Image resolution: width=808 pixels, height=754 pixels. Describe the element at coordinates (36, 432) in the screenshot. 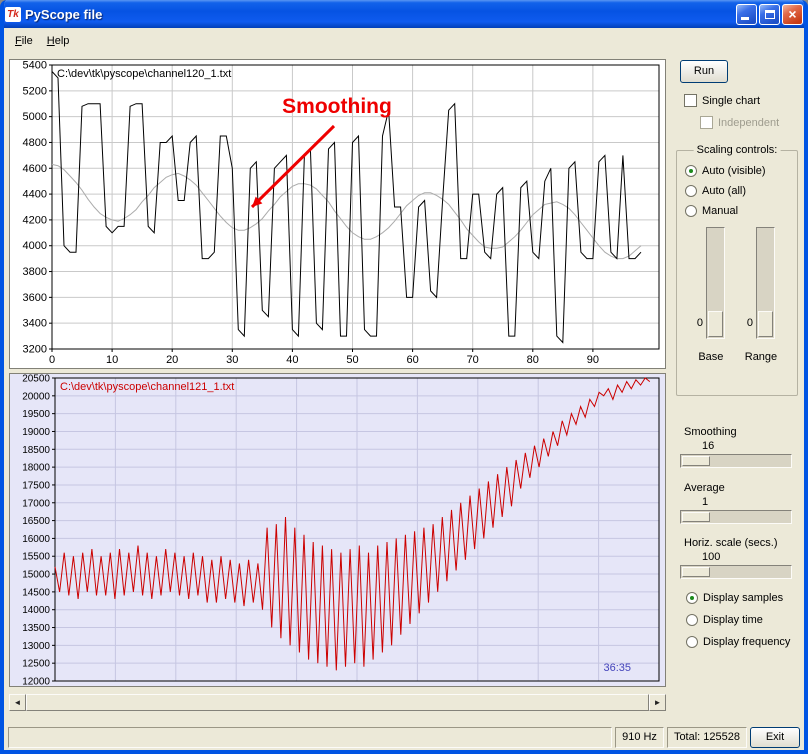

I see `svg-text: 19000` at that location.